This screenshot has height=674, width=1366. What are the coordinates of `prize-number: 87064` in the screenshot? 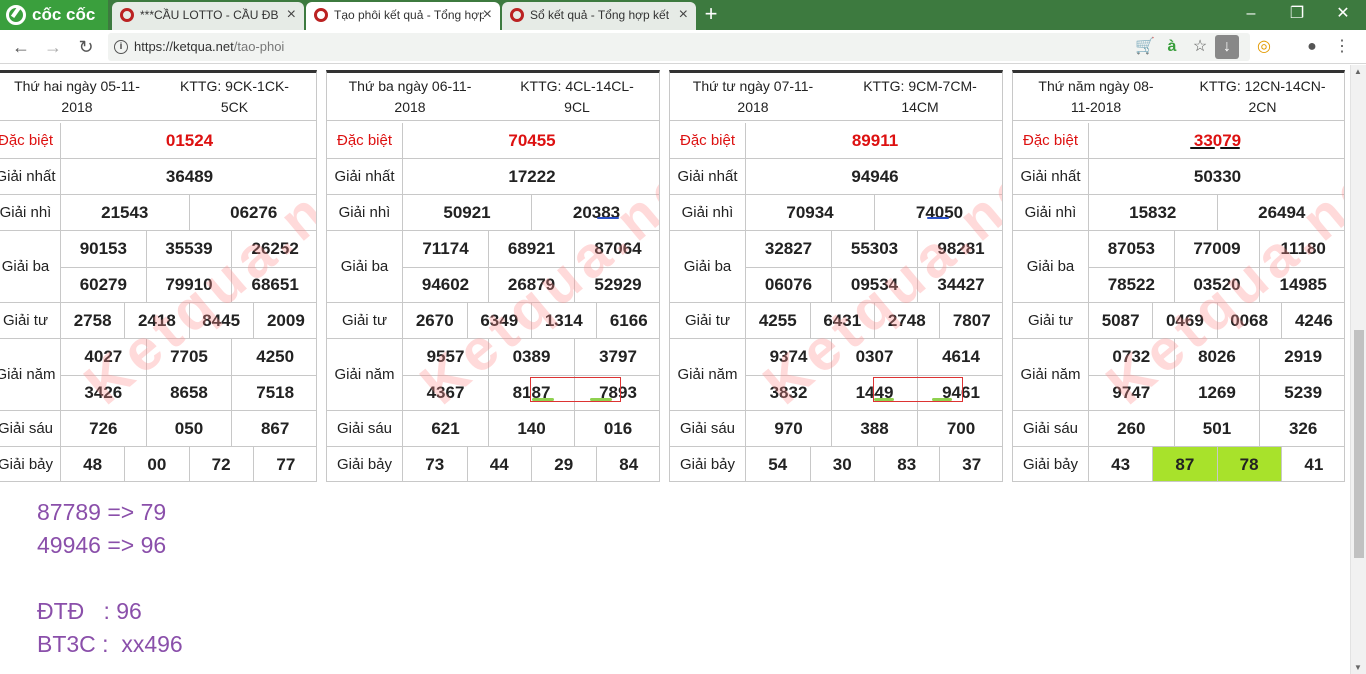 It's located at (618, 248).